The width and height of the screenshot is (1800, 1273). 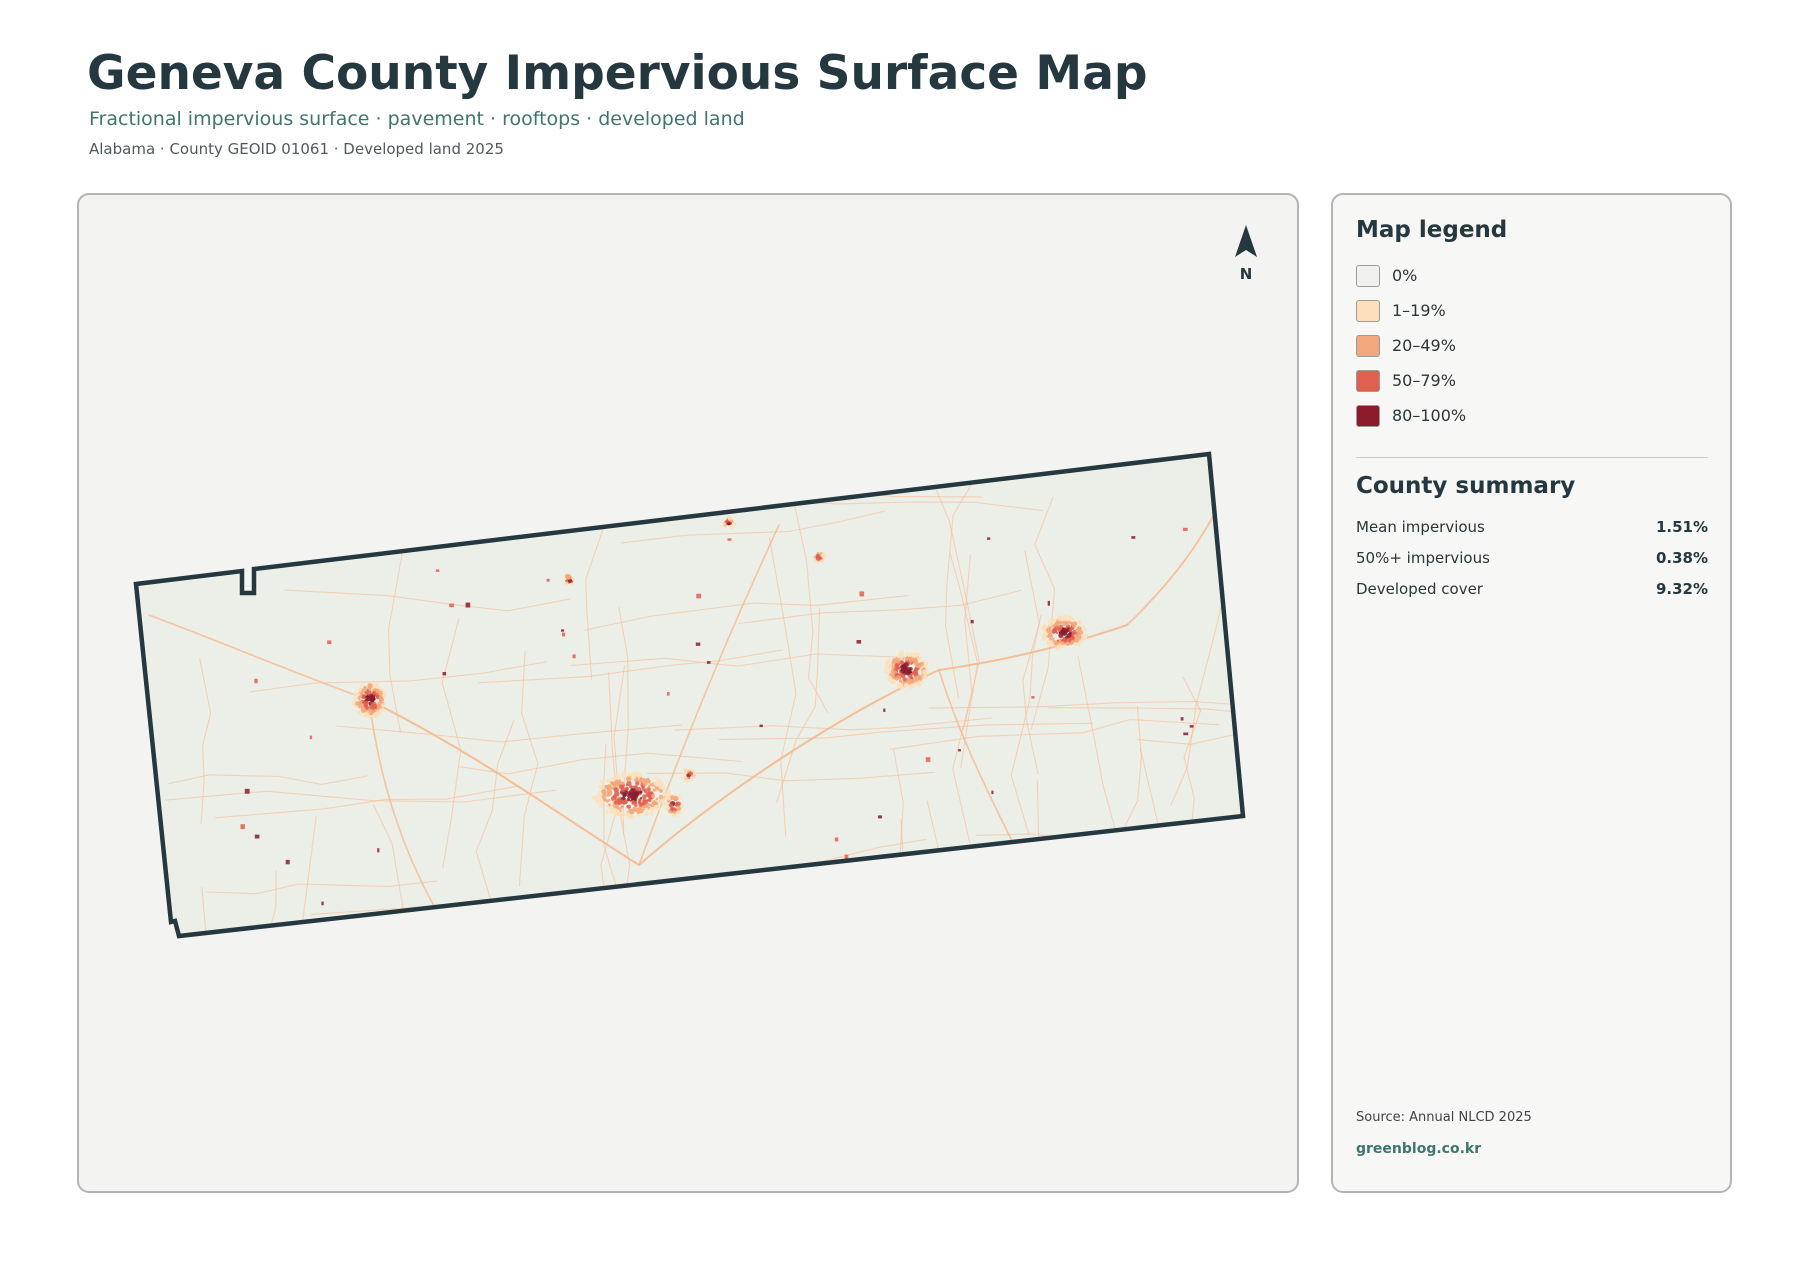 I want to click on legend-label: 50–79%, so click(x=1424, y=380).